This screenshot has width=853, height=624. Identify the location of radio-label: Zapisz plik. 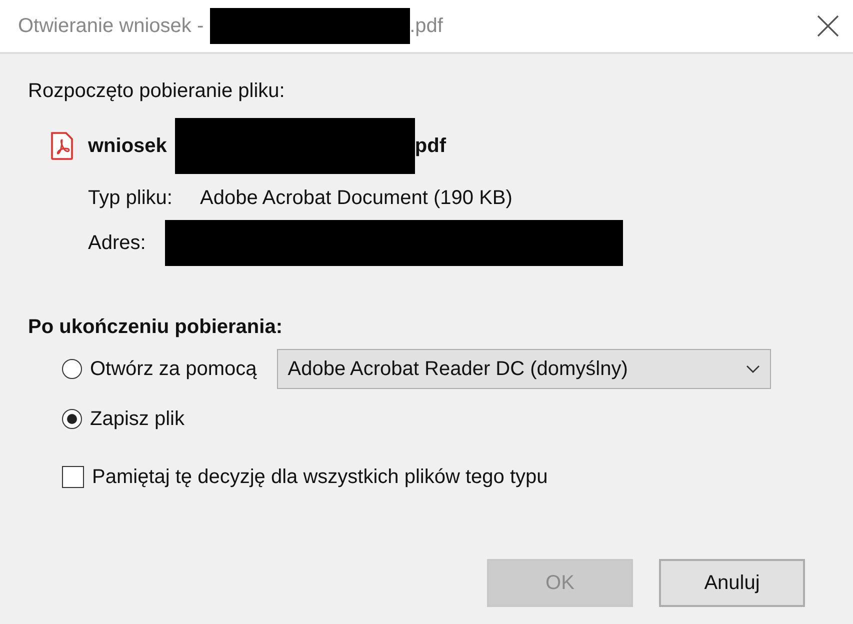
(137, 419).